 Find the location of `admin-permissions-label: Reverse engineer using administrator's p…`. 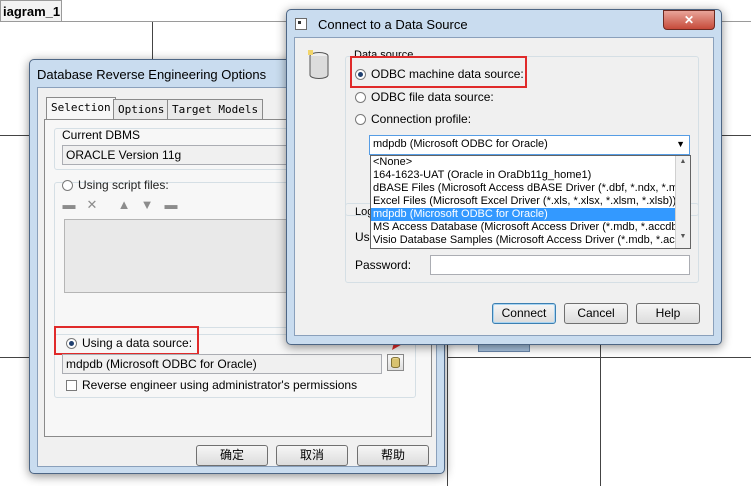

admin-permissions-label: Reverse engineer using administrator's p… is located at coordinates (220, 385).